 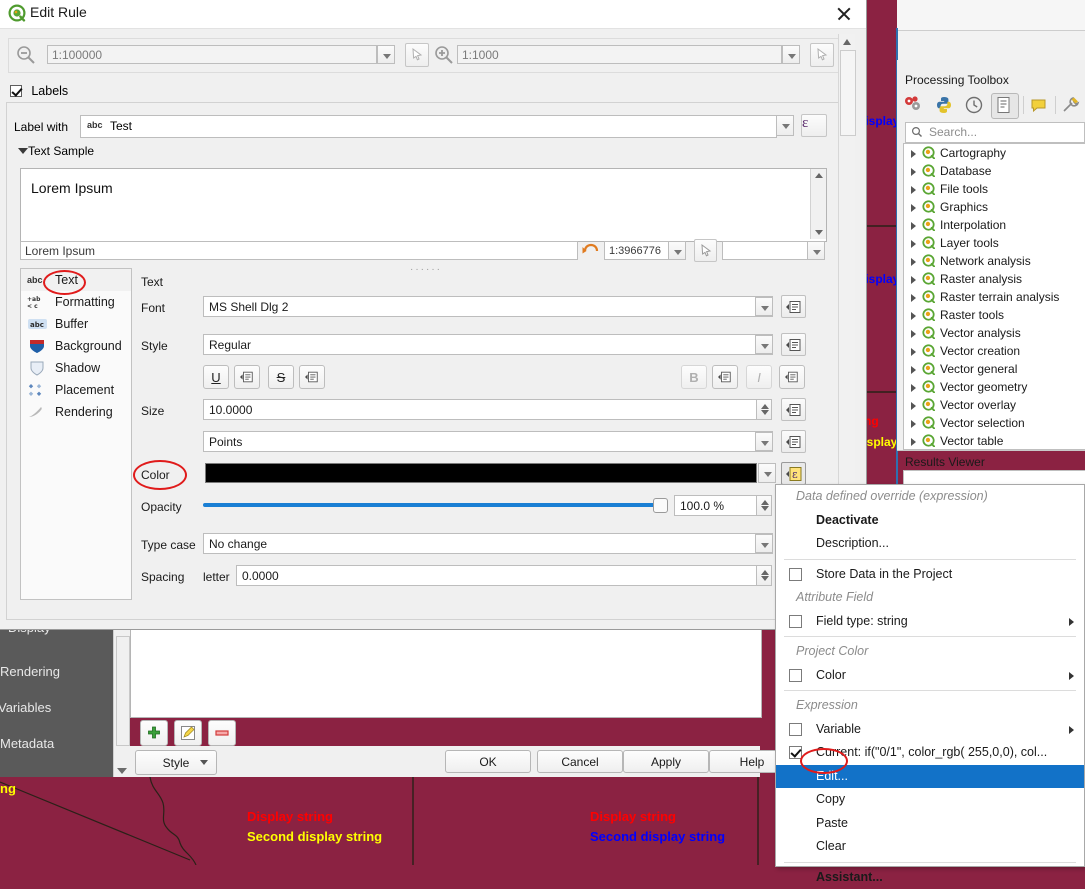 I want to click on options-wrench-icon, so click(x=1071, y=106).